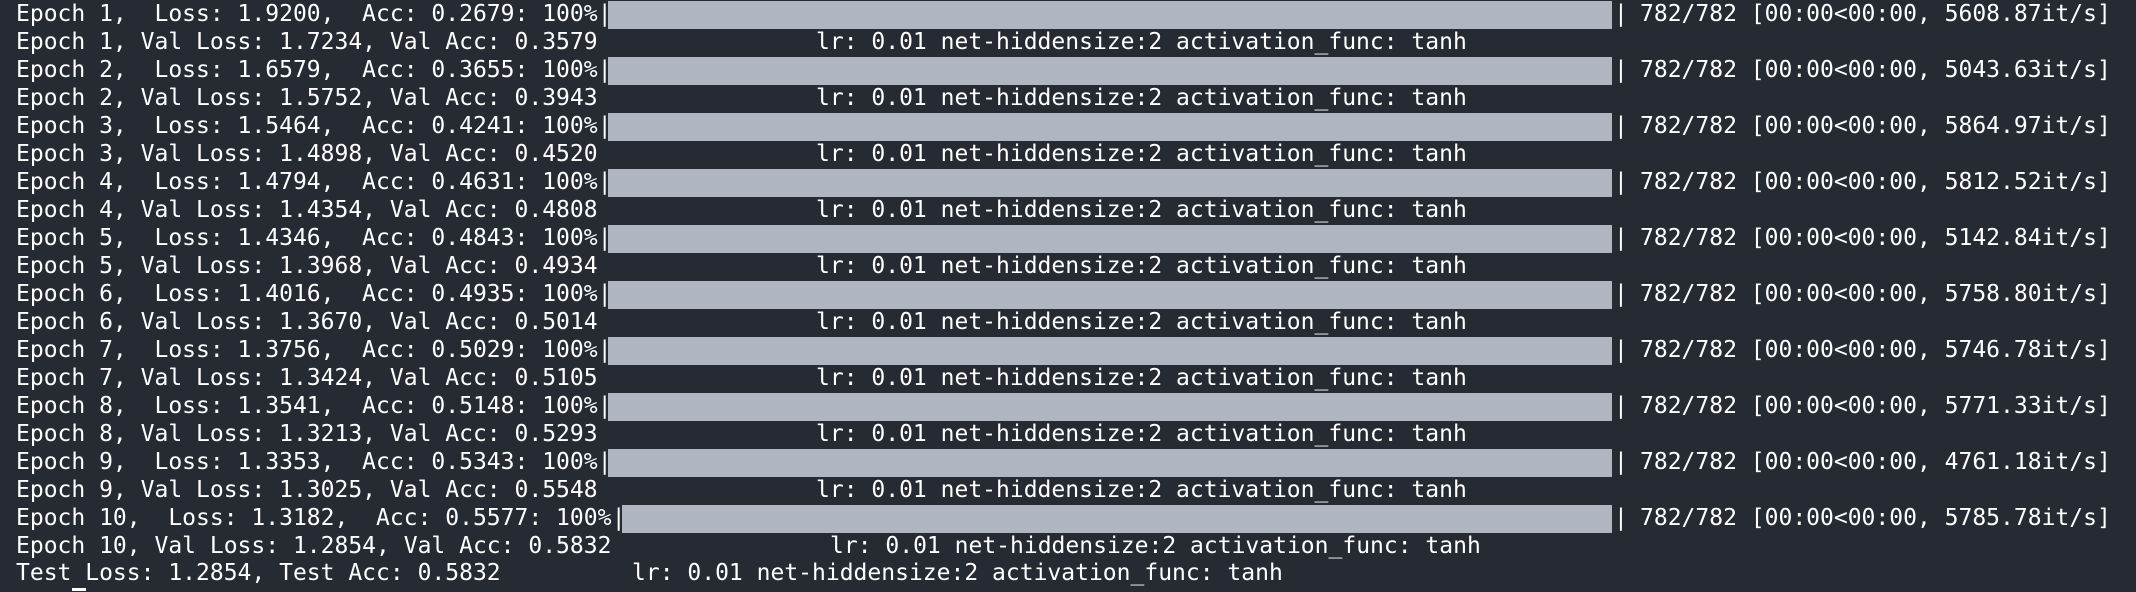 This screenshot has height=592, width=2136. I want to click on train-progress-label: Epoch 1, Loss: 1.9200, Acc: 0.2679: 100%, so click(307, 14).